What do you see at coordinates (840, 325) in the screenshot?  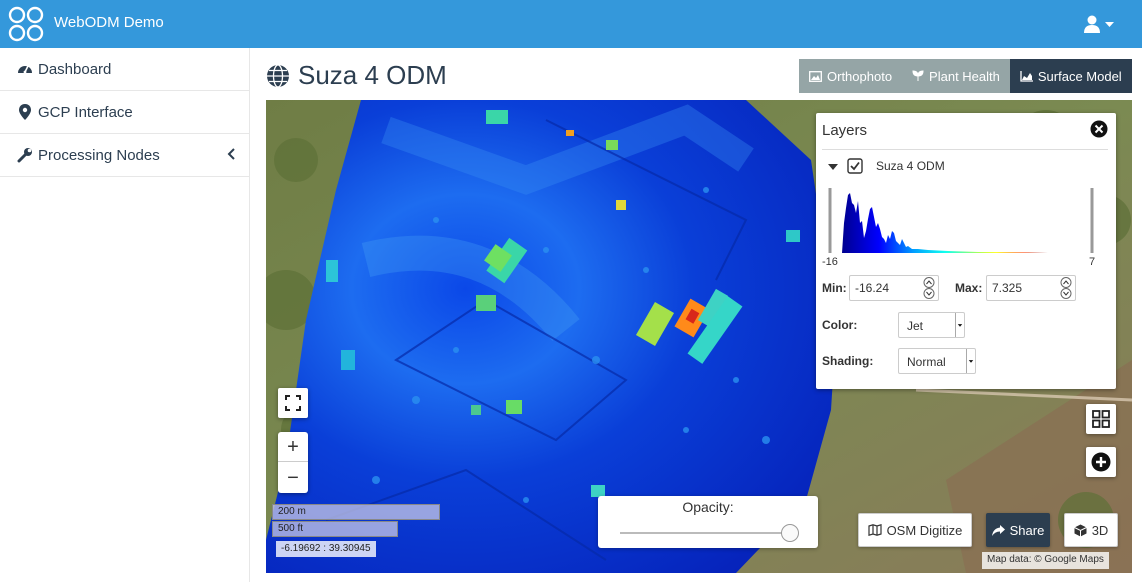 I see `color-label: Color:` at bounding box center [840, 325].